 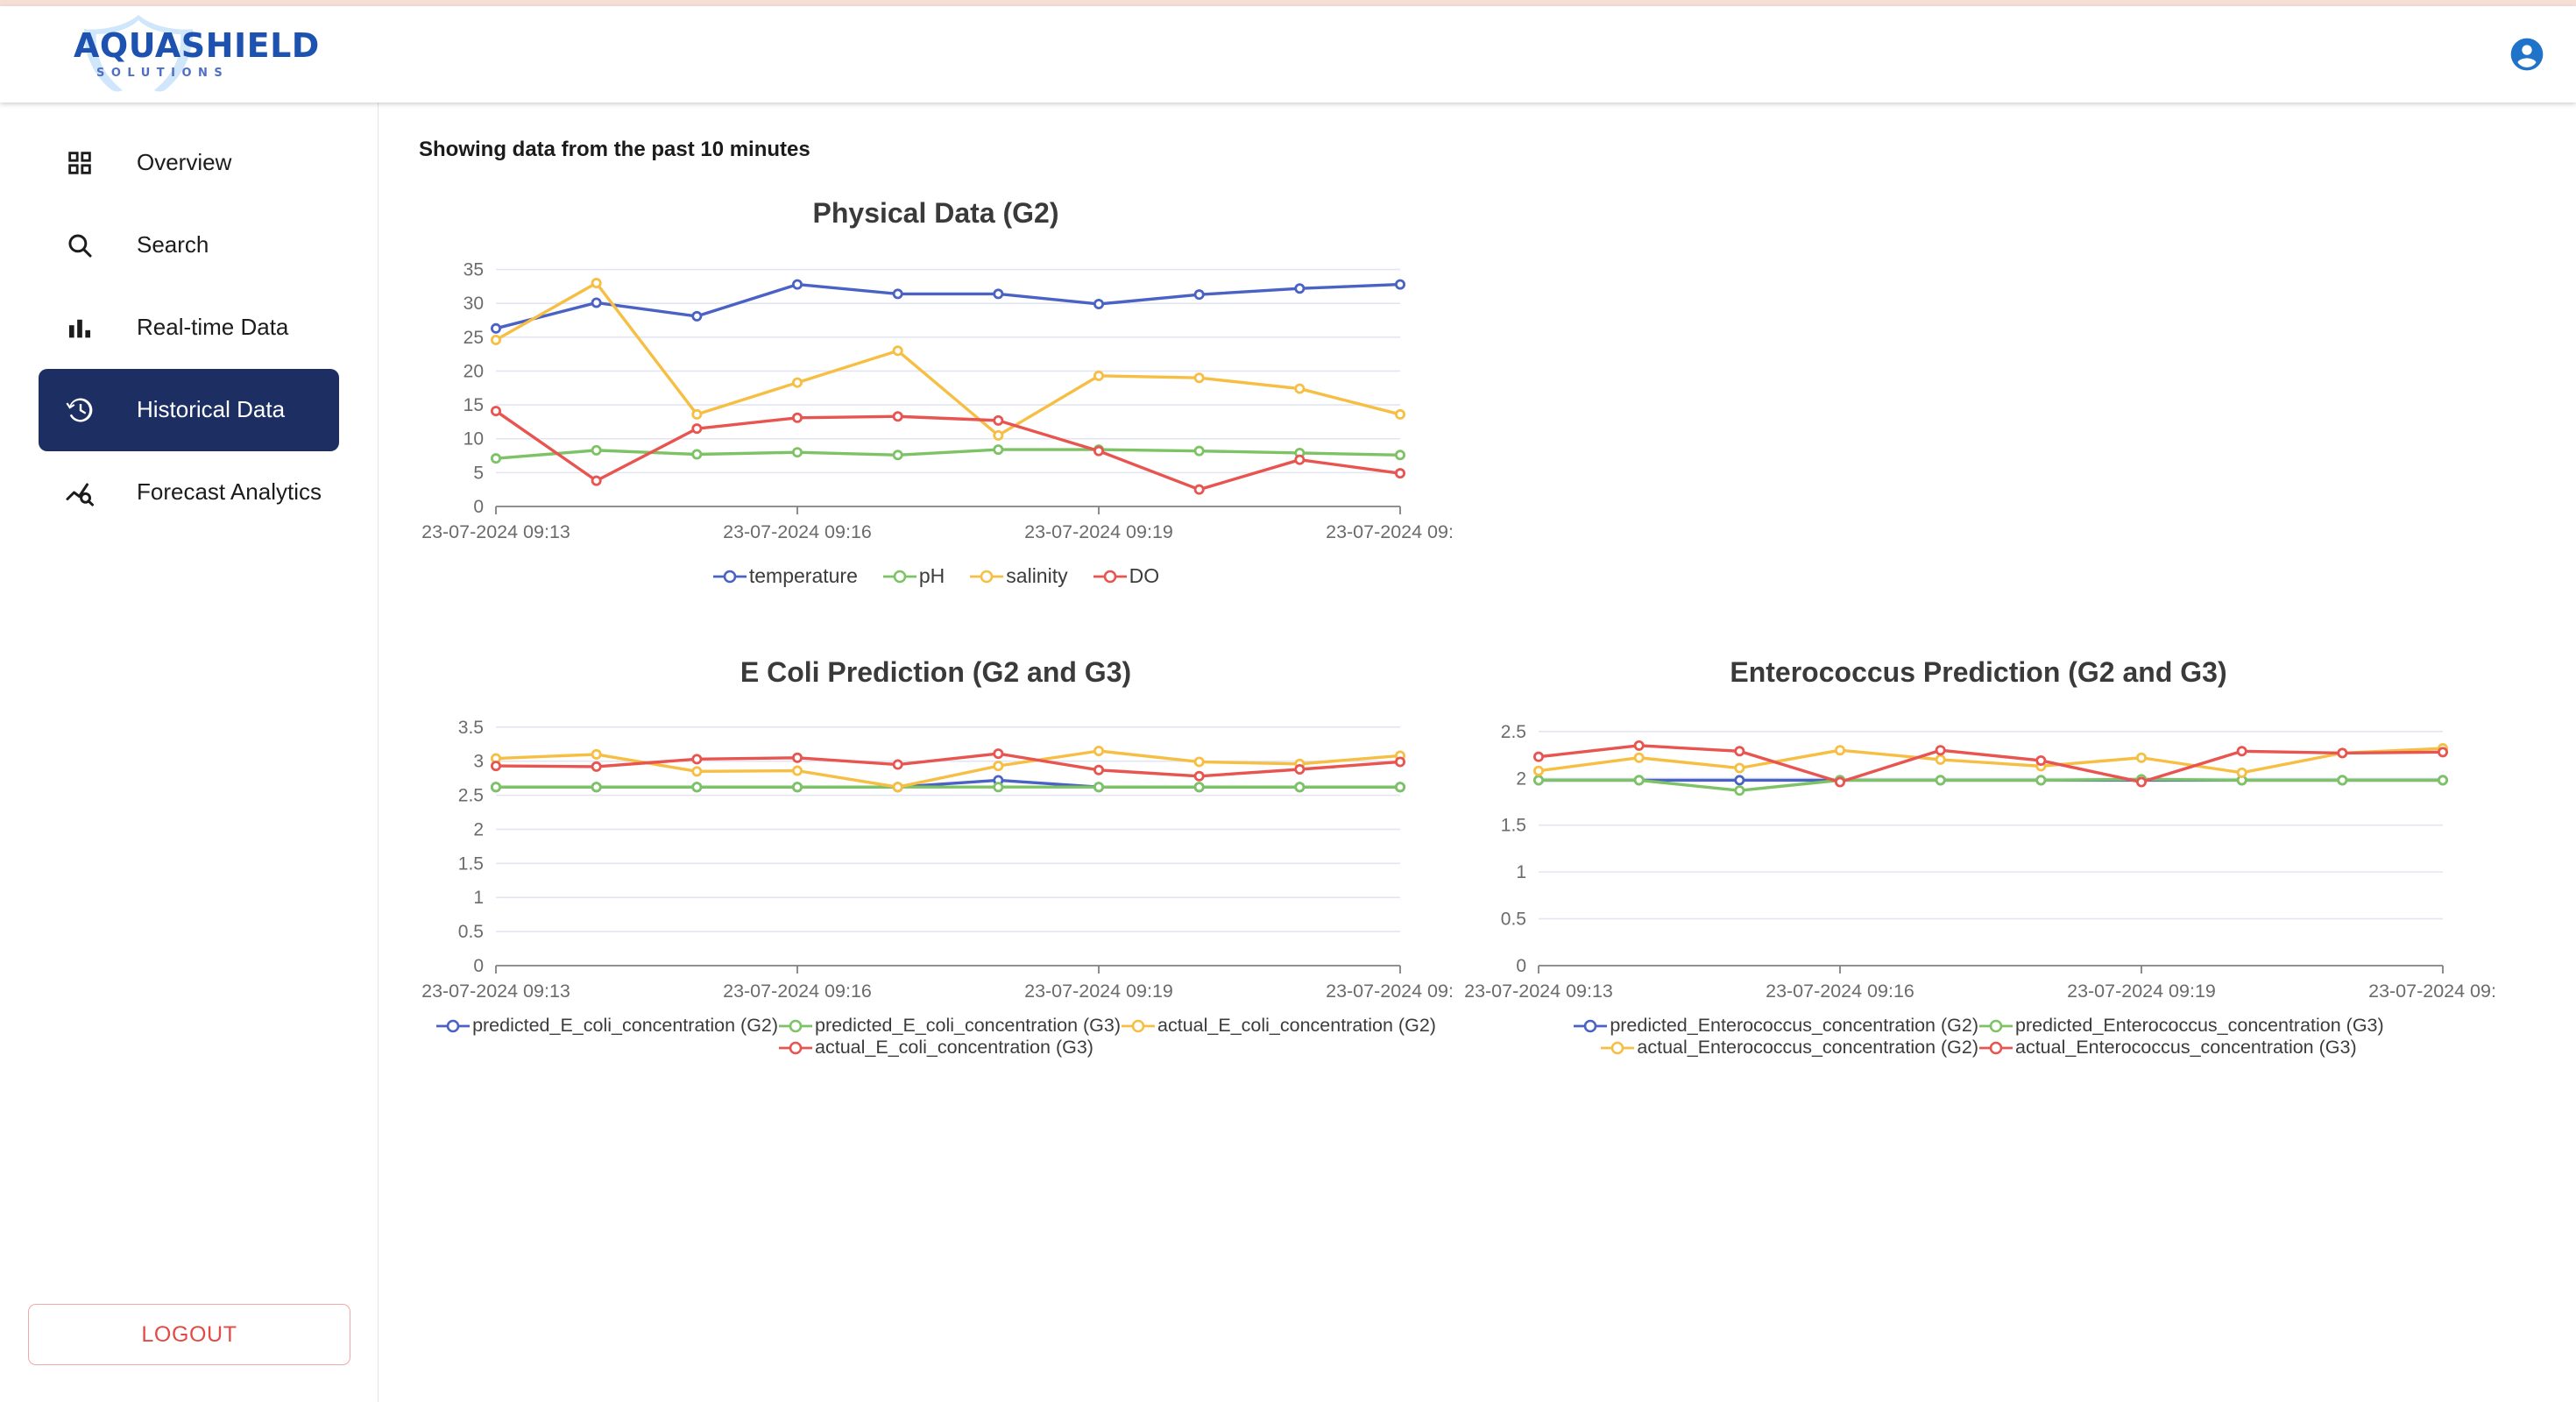 I want to click on y-tick-label: 2, so click(x=478, y=829).